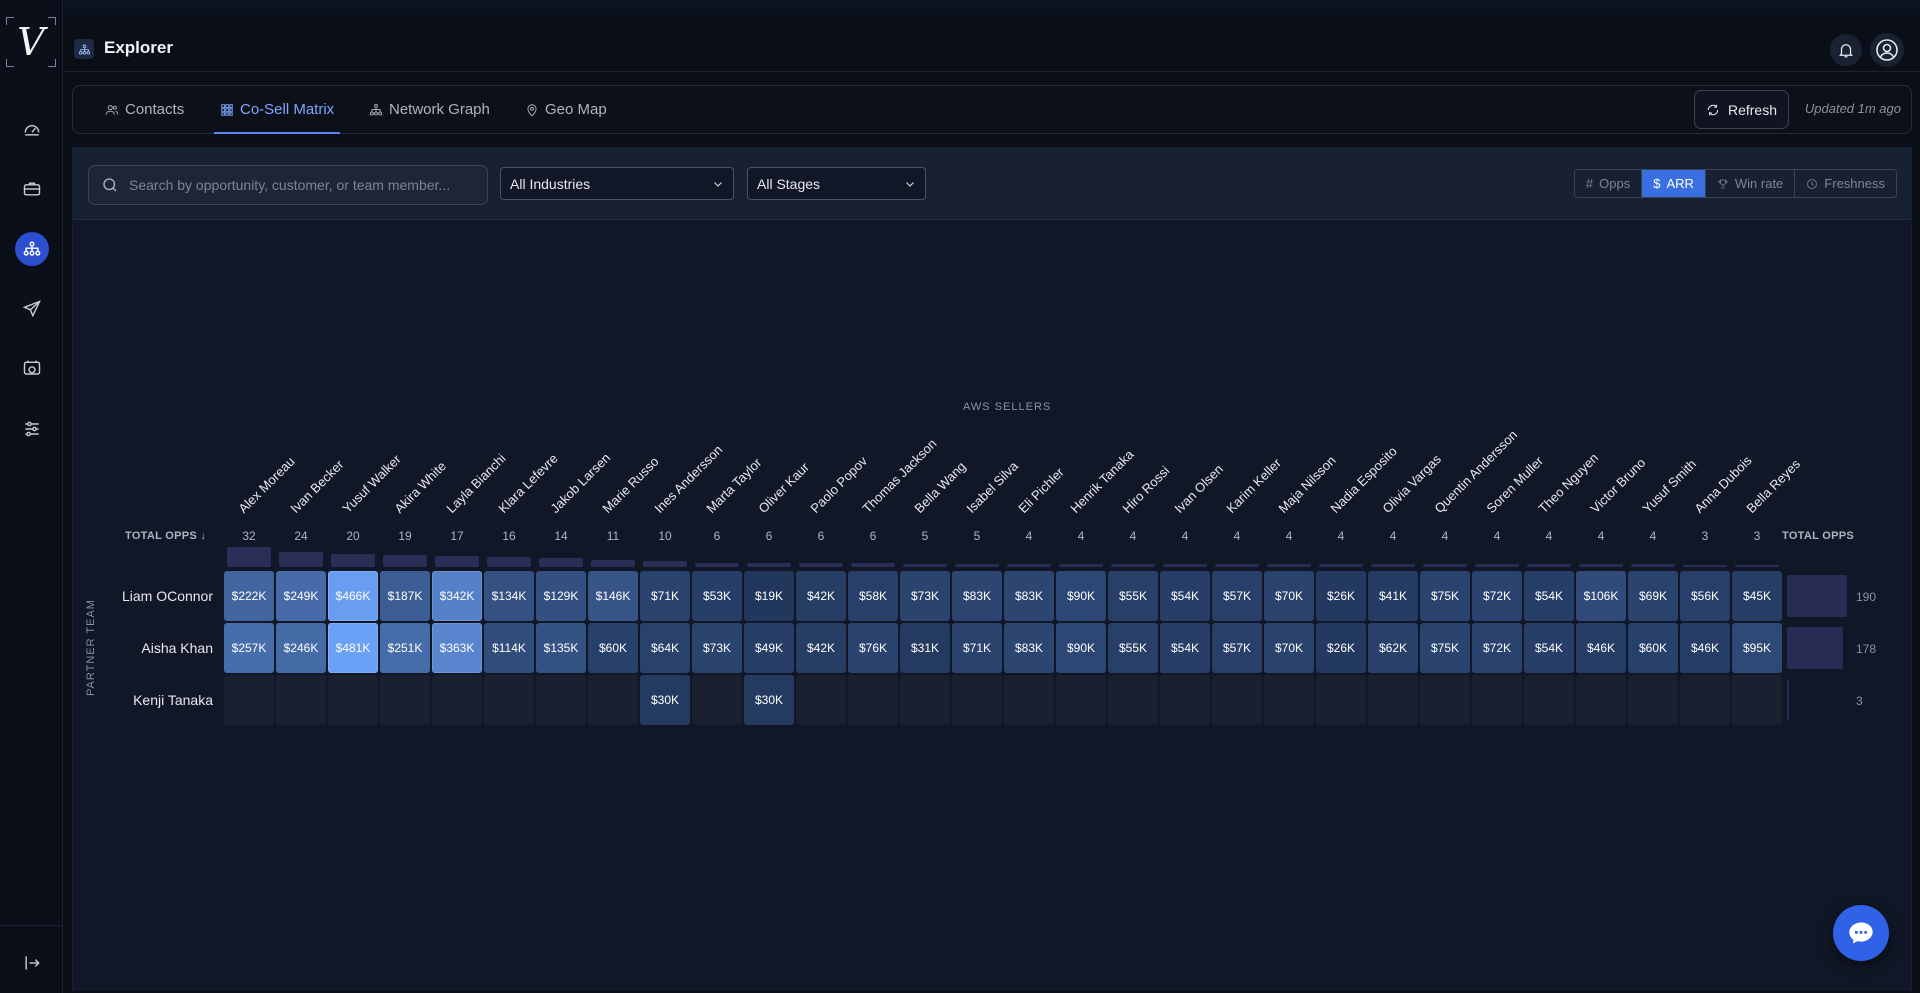  I want to click on matrix-cell: $53K, so click(717, 596).